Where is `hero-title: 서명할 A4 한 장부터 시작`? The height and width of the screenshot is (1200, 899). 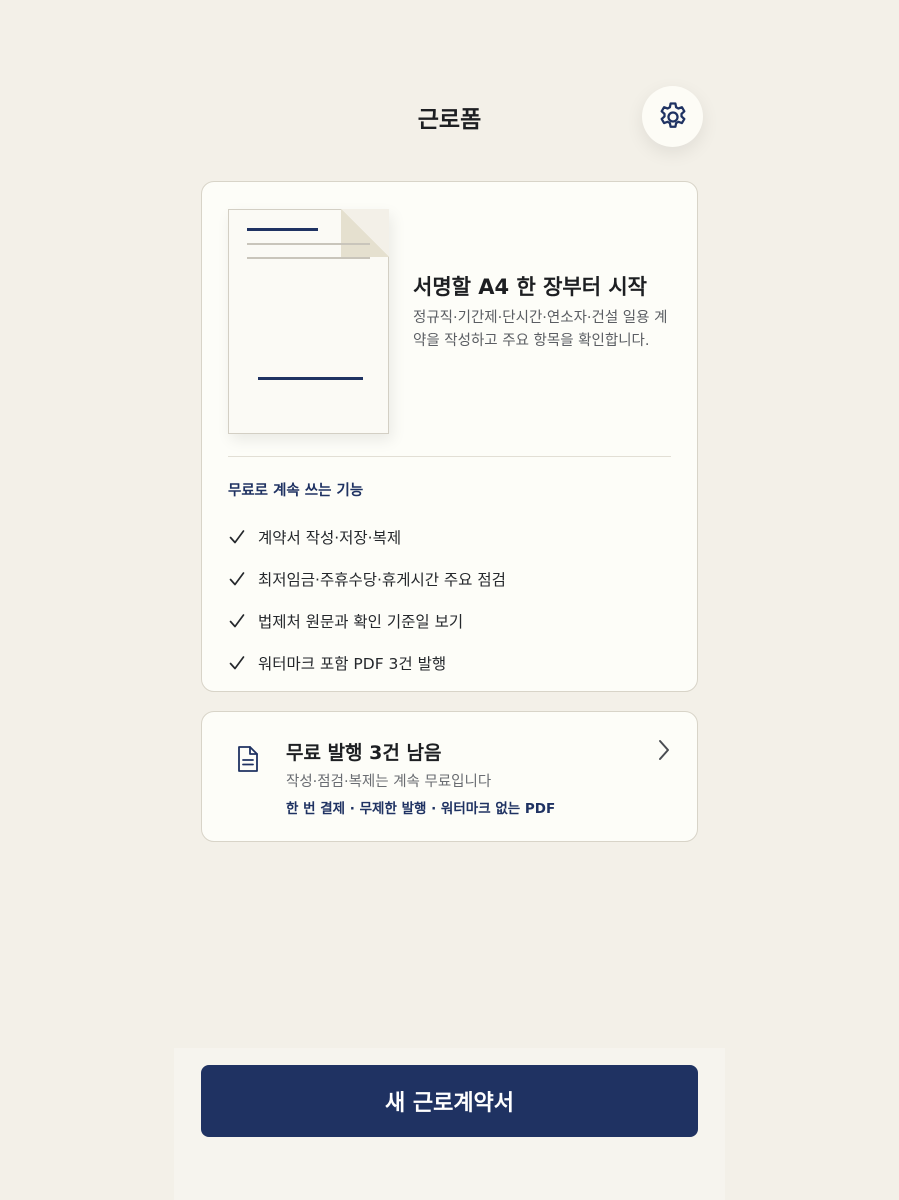 hero-title: 서명할 A4 한 장부터 시작 is located at coordinates (530, 287).